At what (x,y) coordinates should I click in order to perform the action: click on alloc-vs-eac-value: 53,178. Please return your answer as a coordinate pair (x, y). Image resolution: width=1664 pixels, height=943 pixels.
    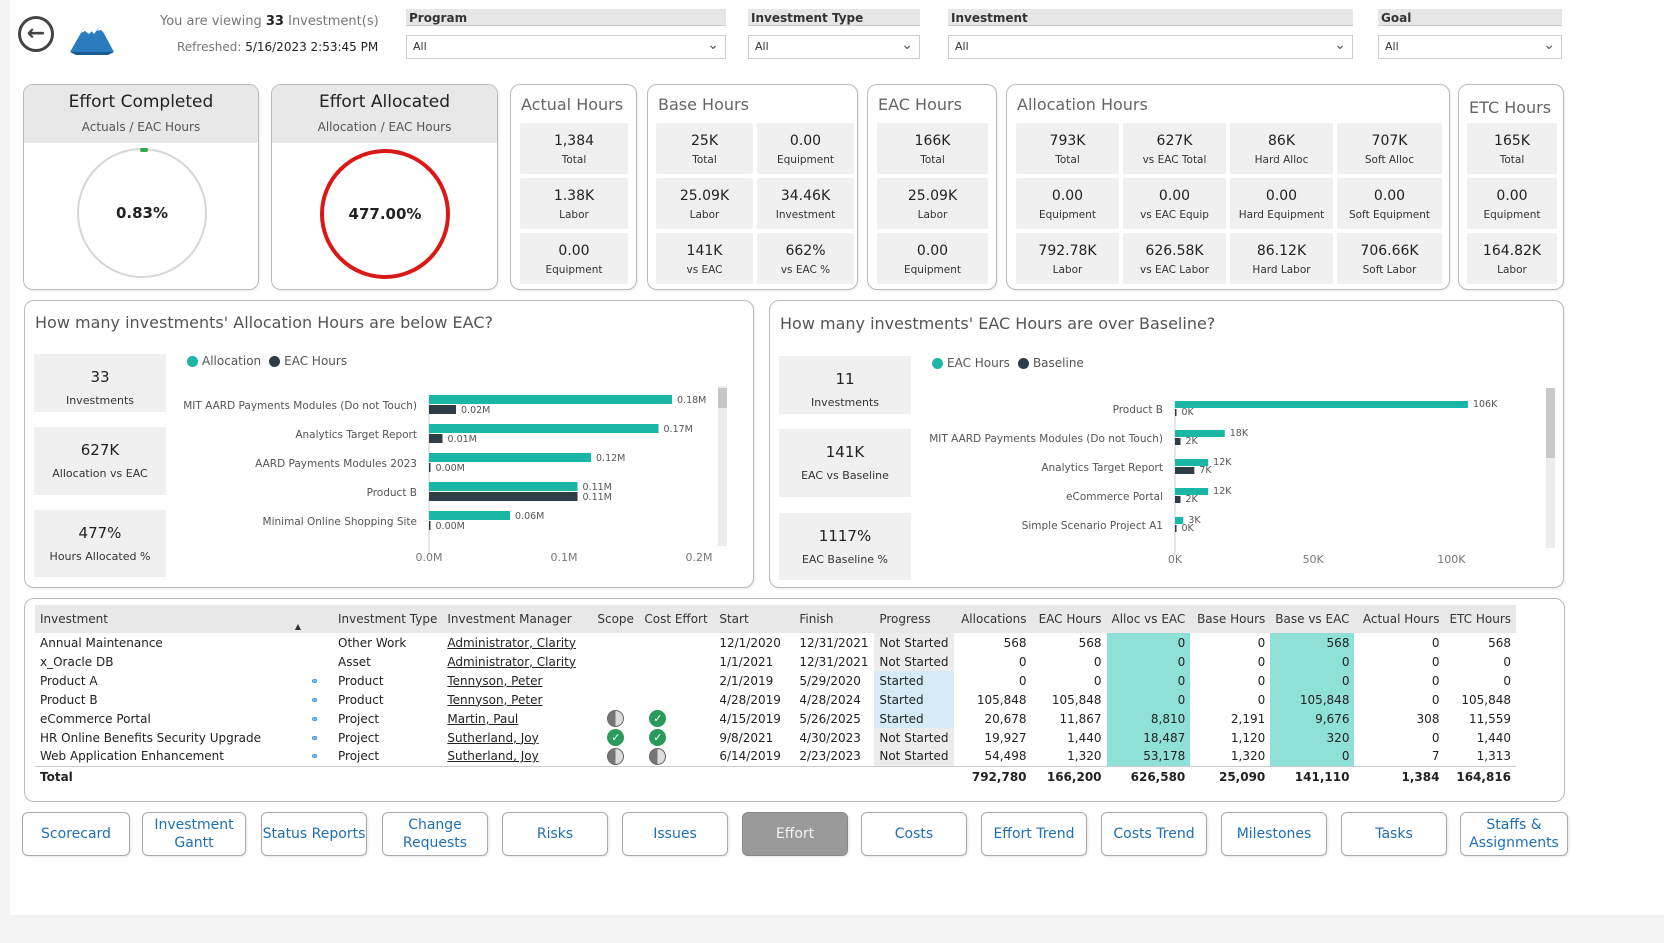
    Looking at the image, I should click on (1148, 756).